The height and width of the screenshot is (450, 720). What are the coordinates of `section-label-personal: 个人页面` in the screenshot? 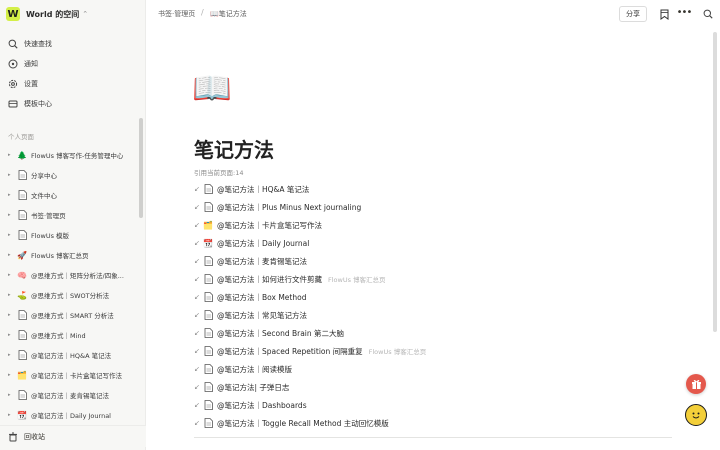 It's located at (21, 137).